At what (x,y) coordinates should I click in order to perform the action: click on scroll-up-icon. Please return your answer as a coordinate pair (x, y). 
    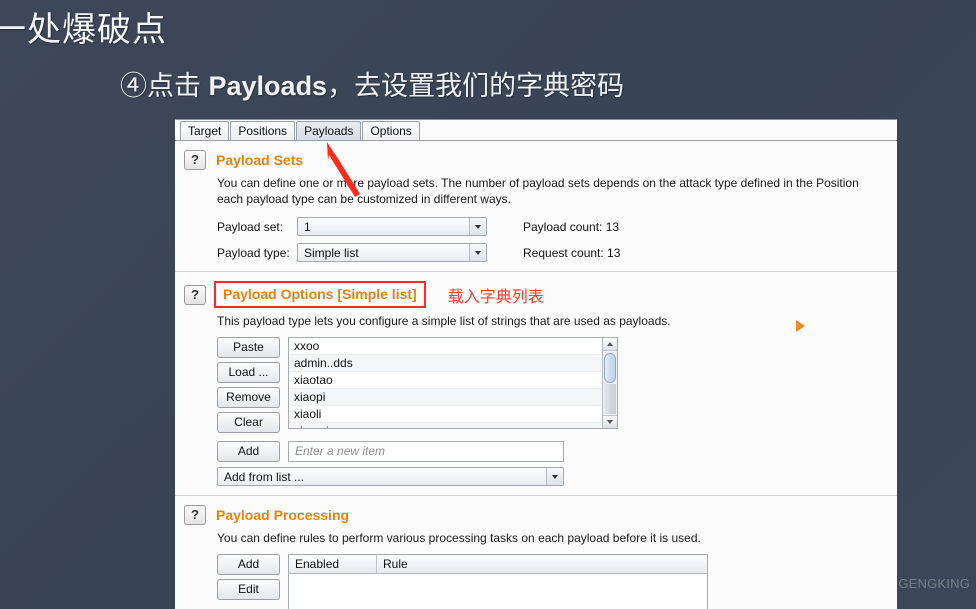
    Looking at the image, I should click on (610, 344).